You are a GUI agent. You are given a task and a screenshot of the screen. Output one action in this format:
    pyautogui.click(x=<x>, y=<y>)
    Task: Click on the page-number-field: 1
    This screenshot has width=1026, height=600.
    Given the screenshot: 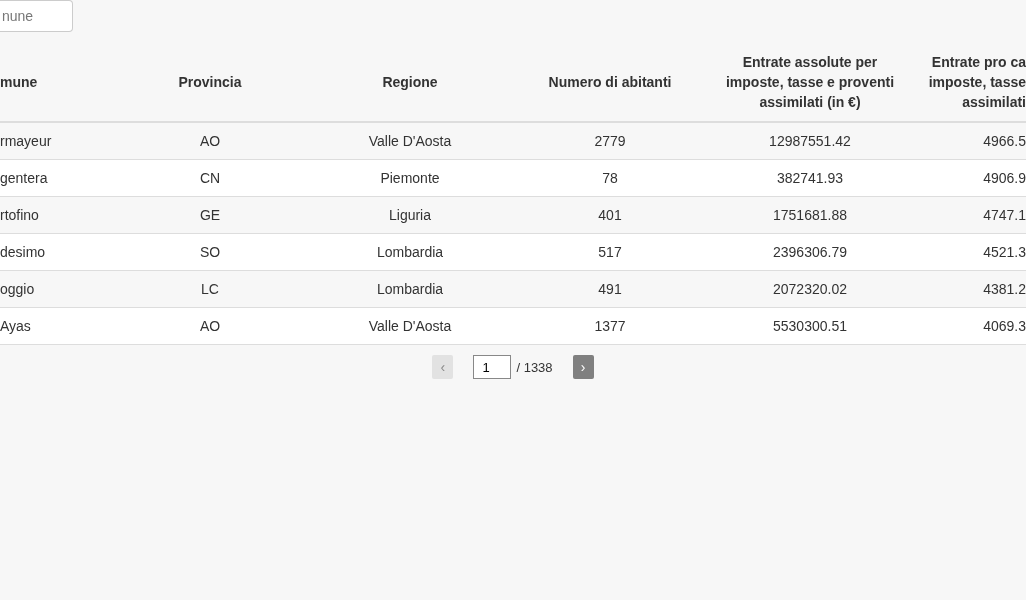 What is the action you would take?
    pyautogui.click(x=492, y=367)
    